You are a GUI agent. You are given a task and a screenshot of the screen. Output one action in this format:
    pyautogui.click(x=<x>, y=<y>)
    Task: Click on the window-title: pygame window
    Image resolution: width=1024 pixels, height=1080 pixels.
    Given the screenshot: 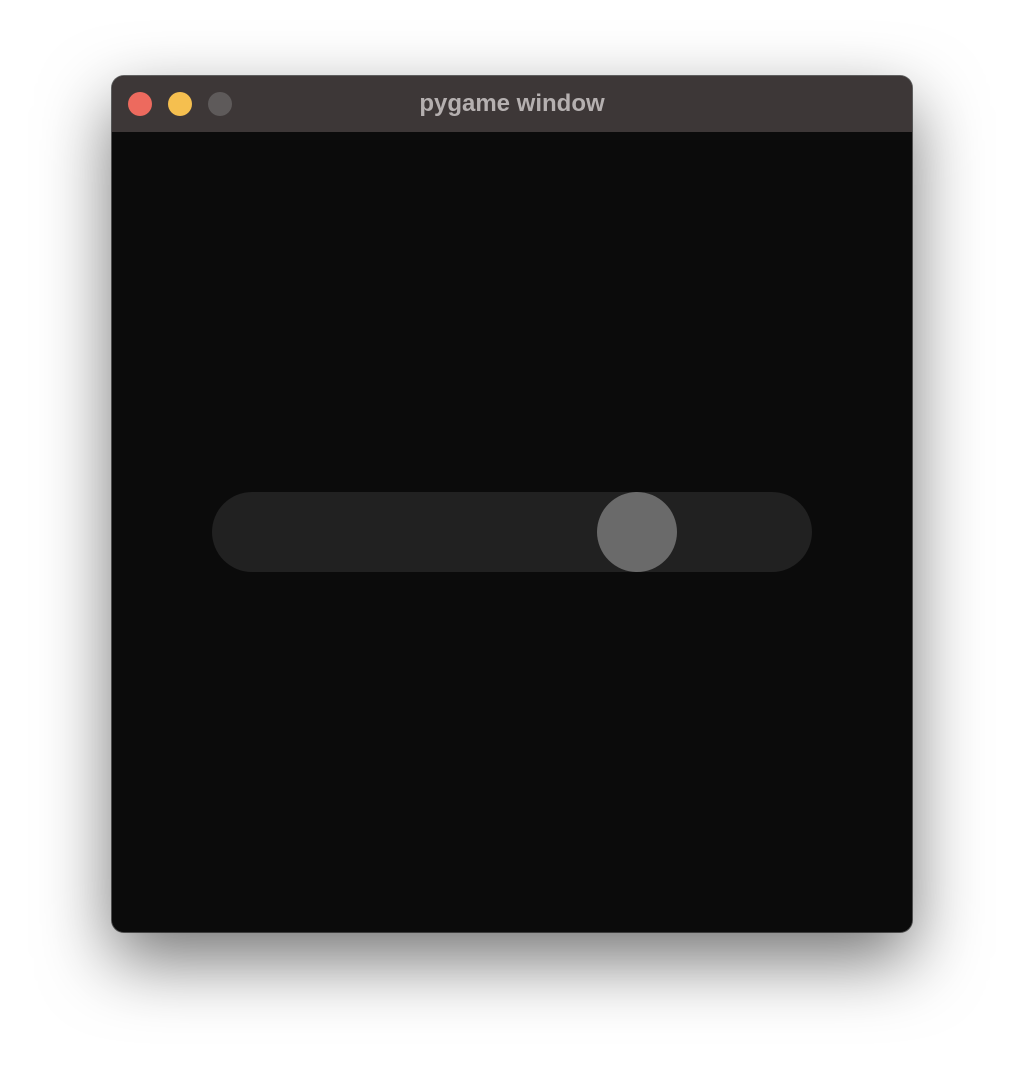 What is the action you would take?
    pyautogui.click(x=512, y=103)
    